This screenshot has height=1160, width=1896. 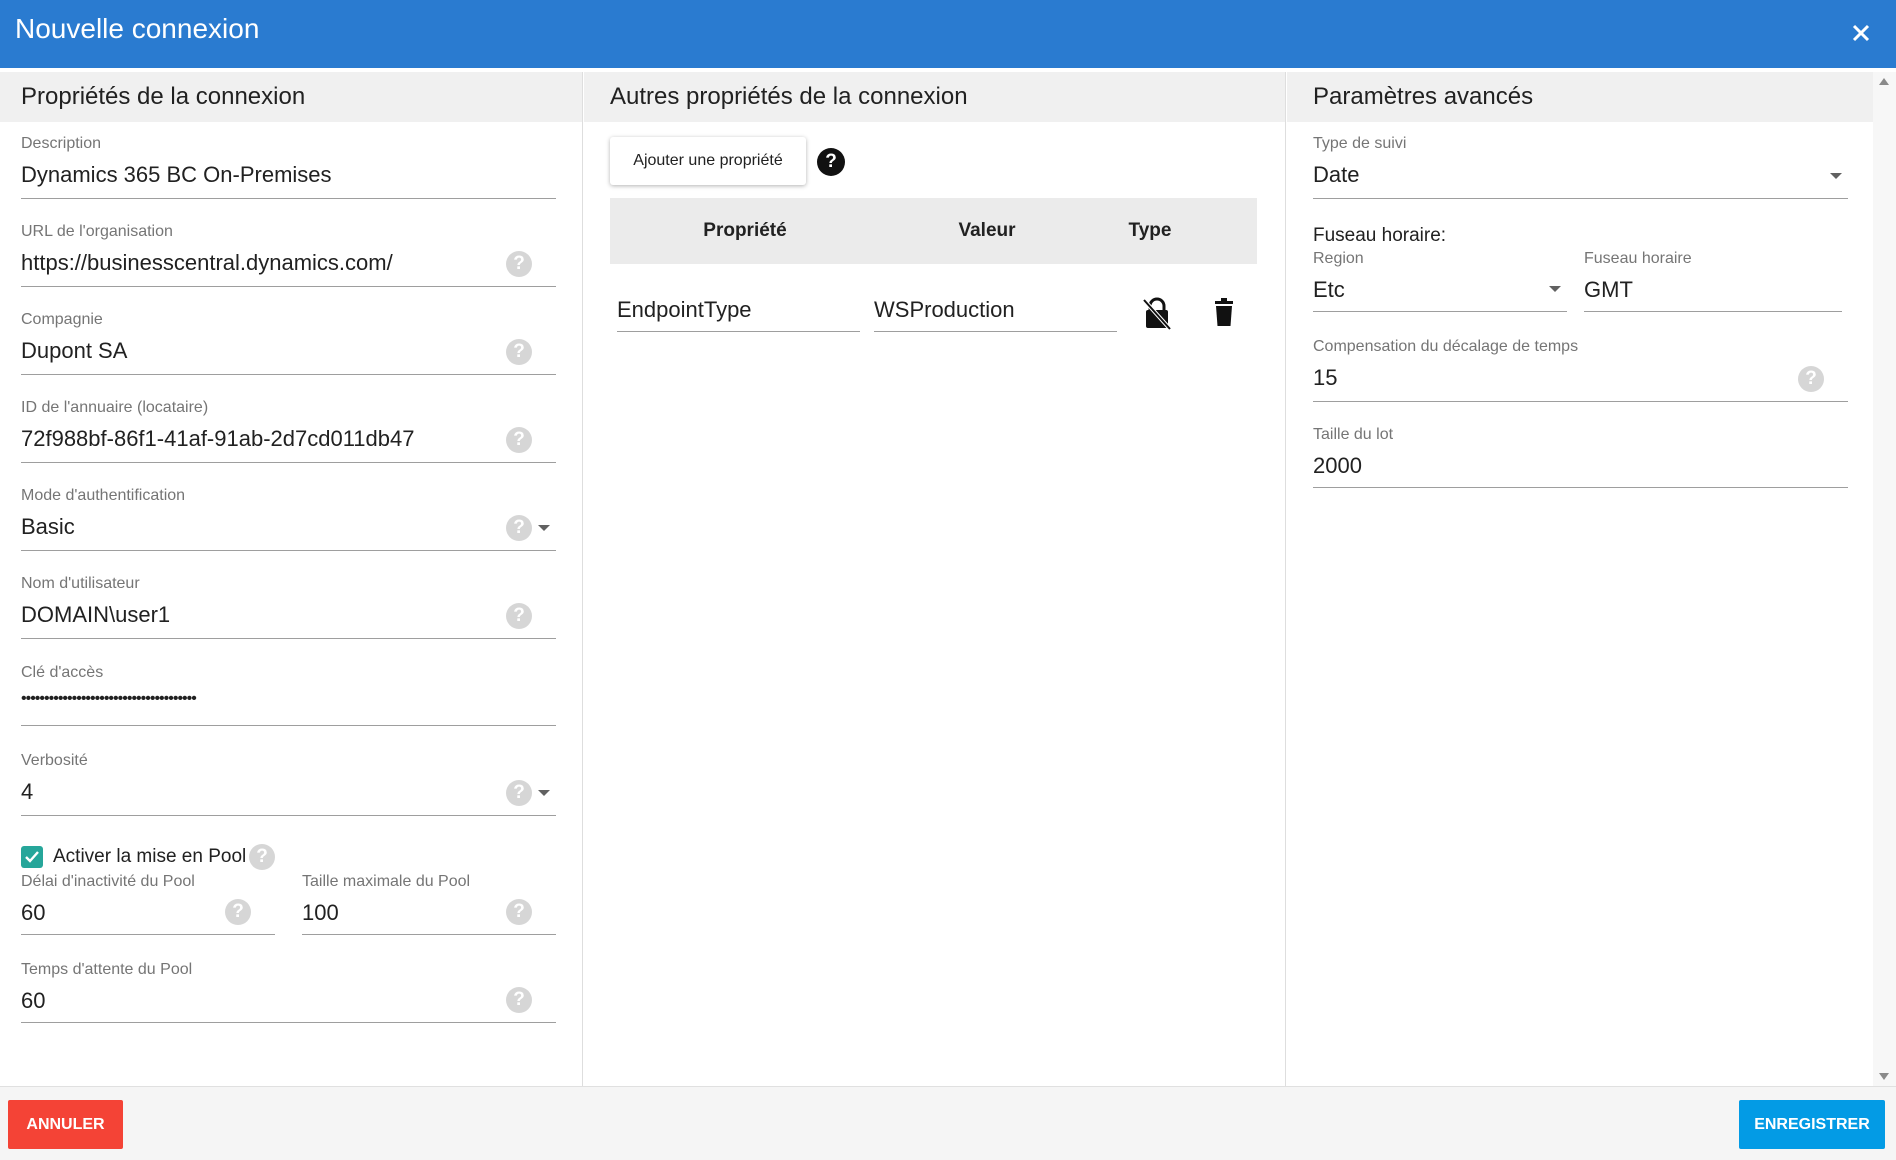 I want to click on region-select: Region Etc, so click(x=1440, y=281).